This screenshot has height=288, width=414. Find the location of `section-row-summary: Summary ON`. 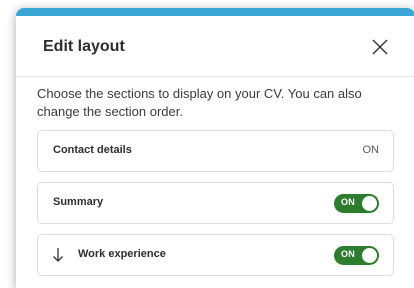

section-row-summary: Summary ON is located at coordinates (215, 203).